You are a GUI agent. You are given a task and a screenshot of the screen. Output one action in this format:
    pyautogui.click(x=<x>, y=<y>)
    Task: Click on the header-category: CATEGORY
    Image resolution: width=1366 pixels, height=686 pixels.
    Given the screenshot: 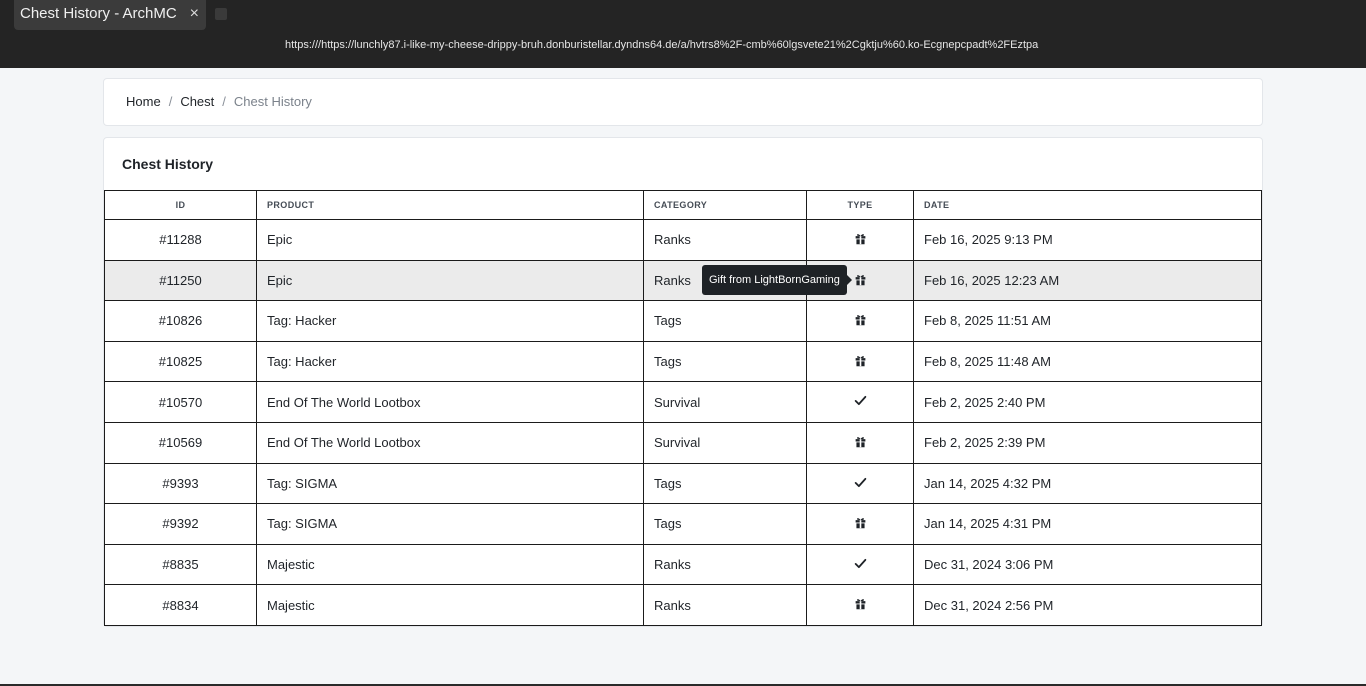 What is the action you would take?
    pyautogui.click(x=725, y=205)
    